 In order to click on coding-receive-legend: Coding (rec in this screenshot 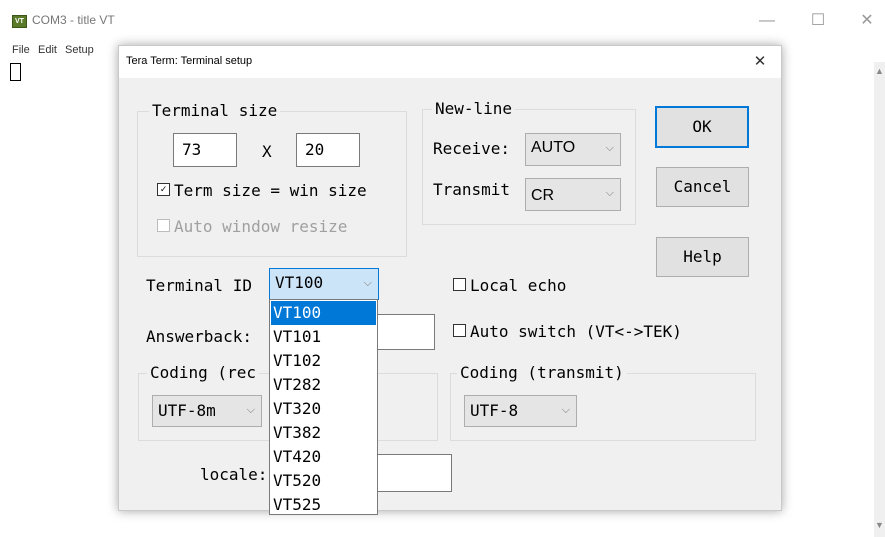, I will do `click(203, 372)`.